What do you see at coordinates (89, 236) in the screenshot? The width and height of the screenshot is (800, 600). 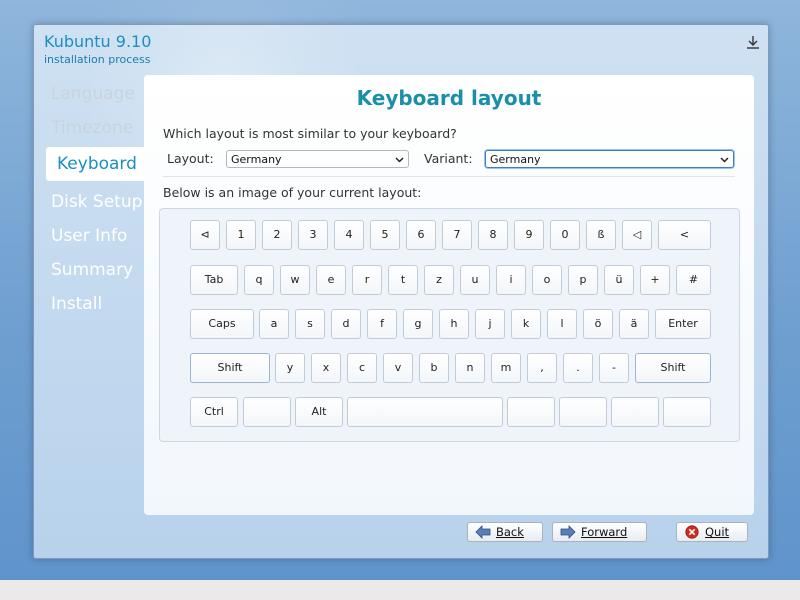 I see `nav-item-user-info: User Info` at bounding box center [89, 236].